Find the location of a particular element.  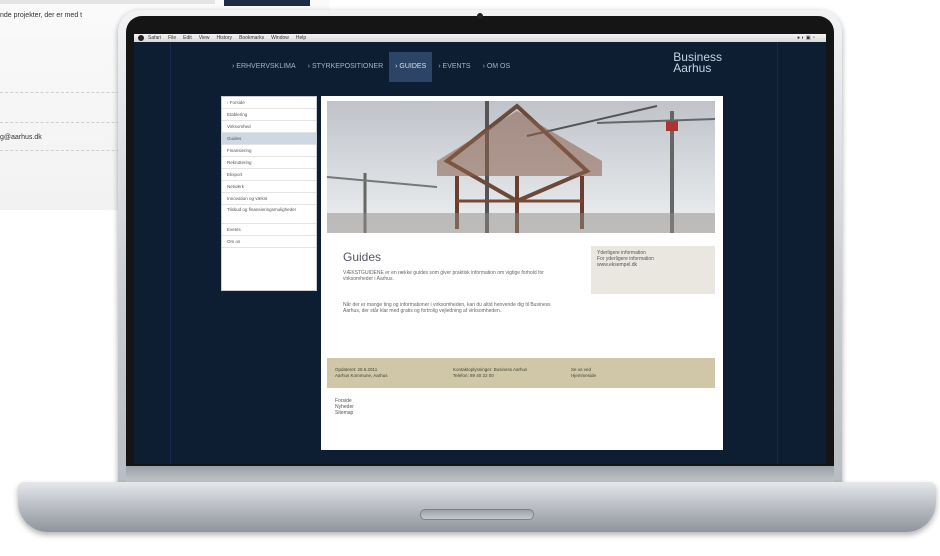

menu-item: Bookmarks is located at coordinates (251, 38).